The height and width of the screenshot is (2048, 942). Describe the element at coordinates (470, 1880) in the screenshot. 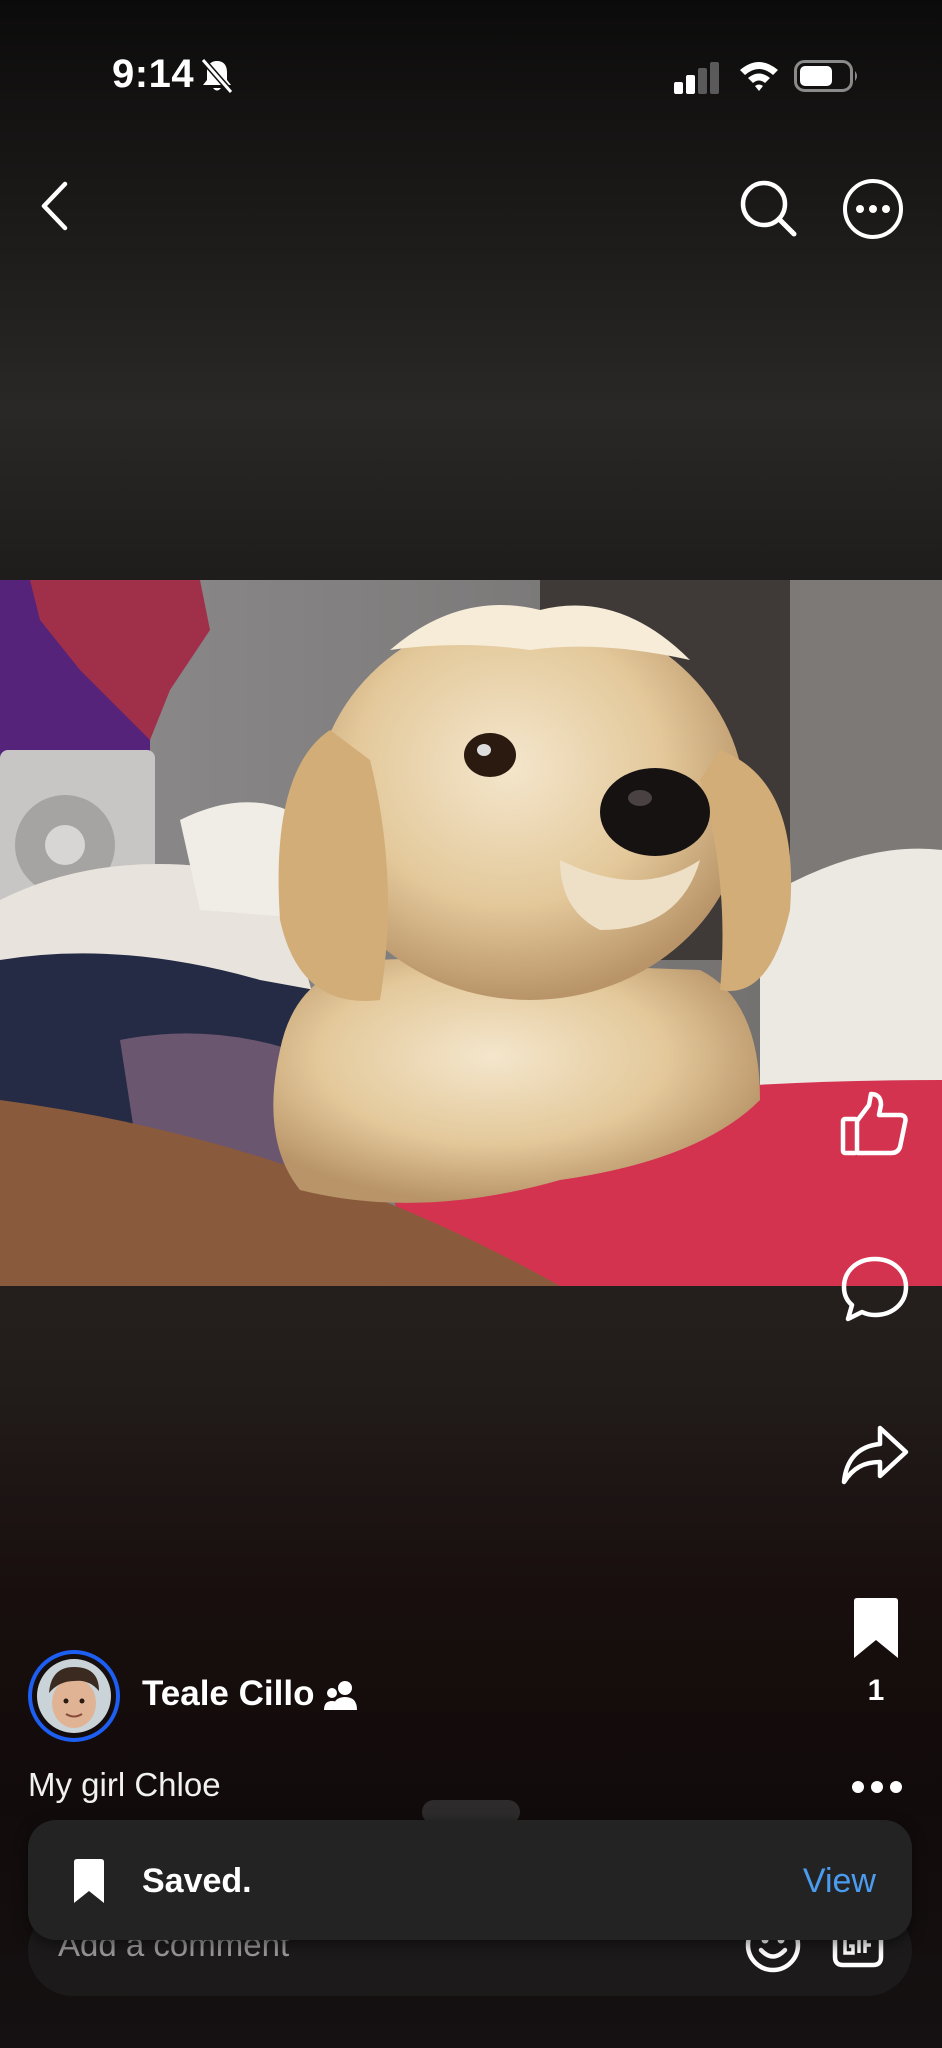

I see `saved-toast: Saved. View` at that location.